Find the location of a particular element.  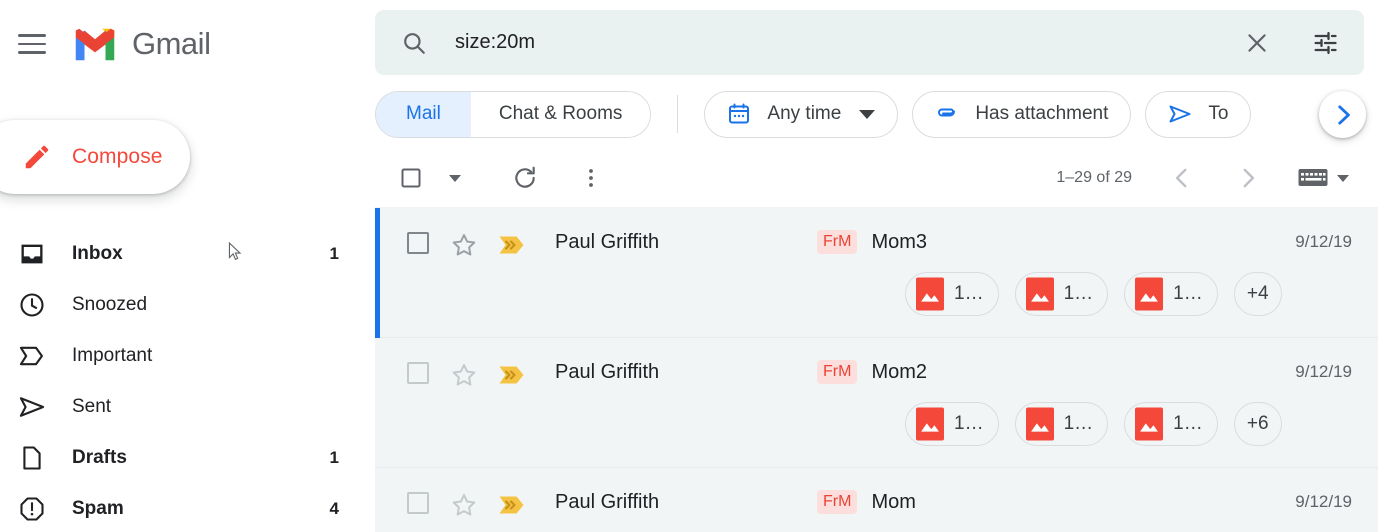

keyboard-dropdown is located at coordinates (1343, 178).